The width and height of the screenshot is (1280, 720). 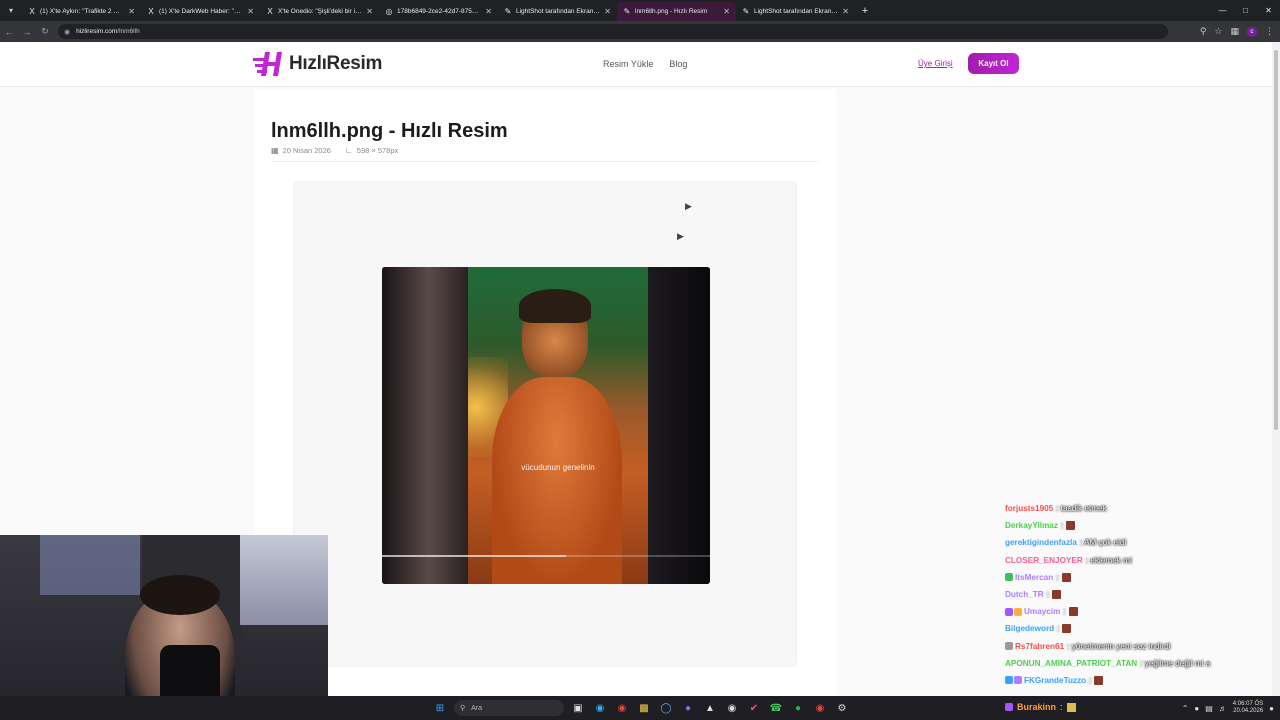 What do you see at coordinates (1135, 577) in the screenshot?
I see `chat-message: ItsMercan:` at bounding box center [1135, 577].